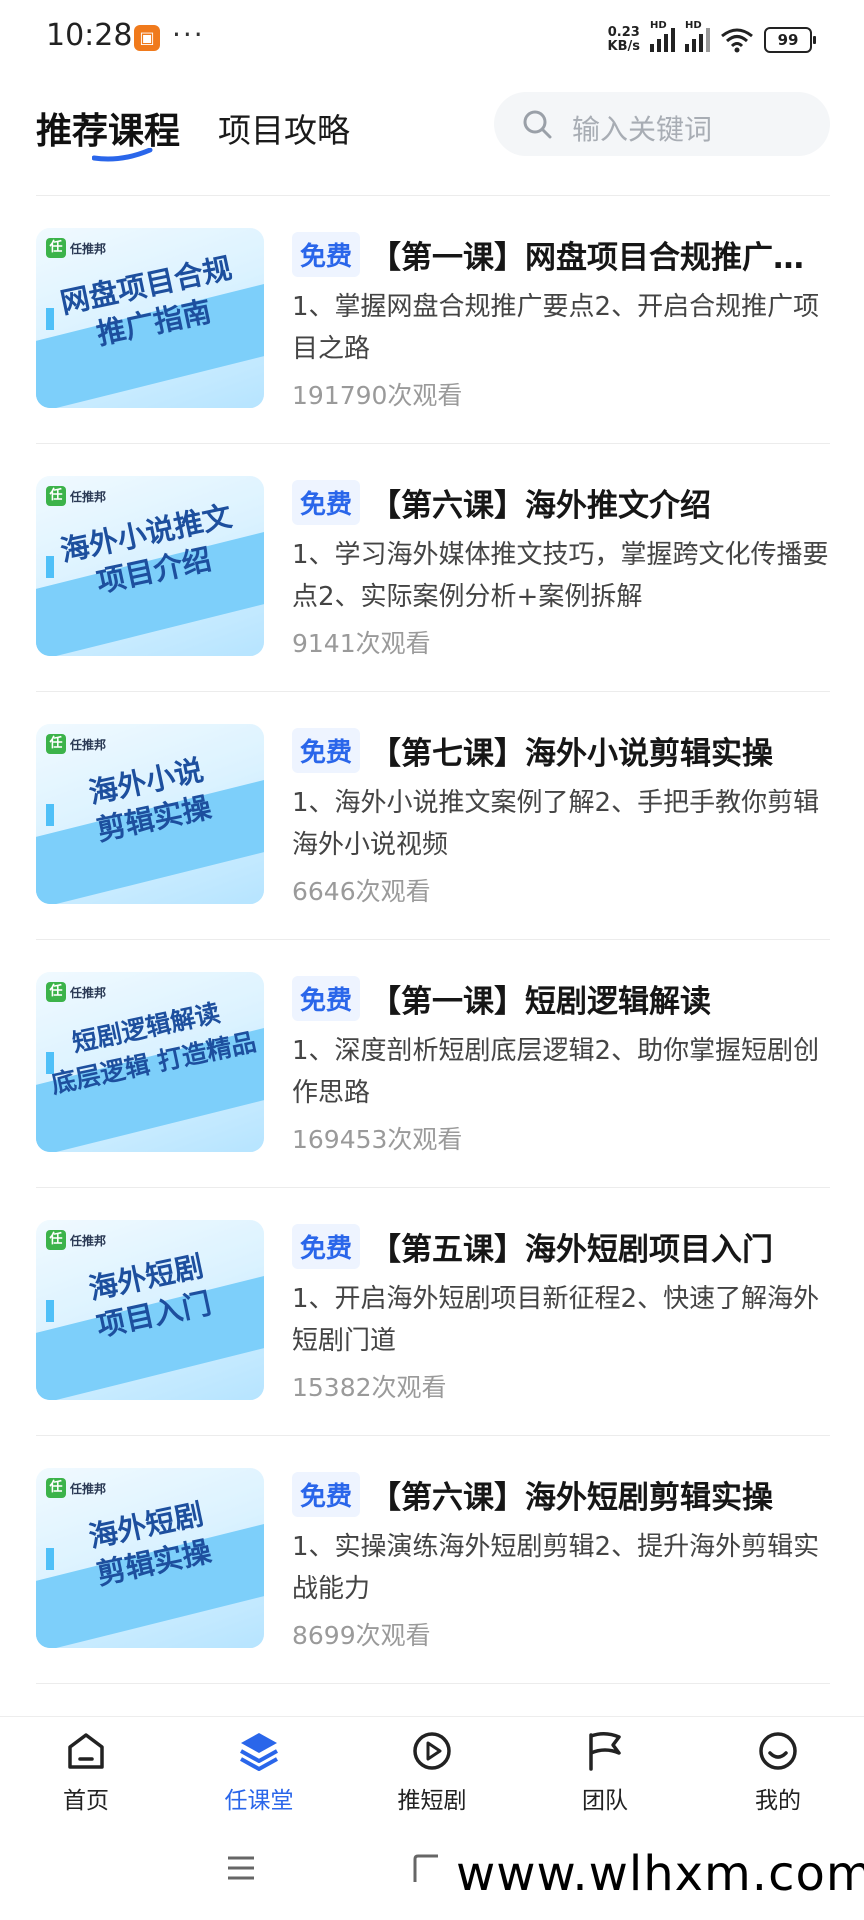 The width and height of the screenshot is (864, 1920). Describe the element at coordinates (86, 1751) in the screenshot. I see `home-icon` at that location.